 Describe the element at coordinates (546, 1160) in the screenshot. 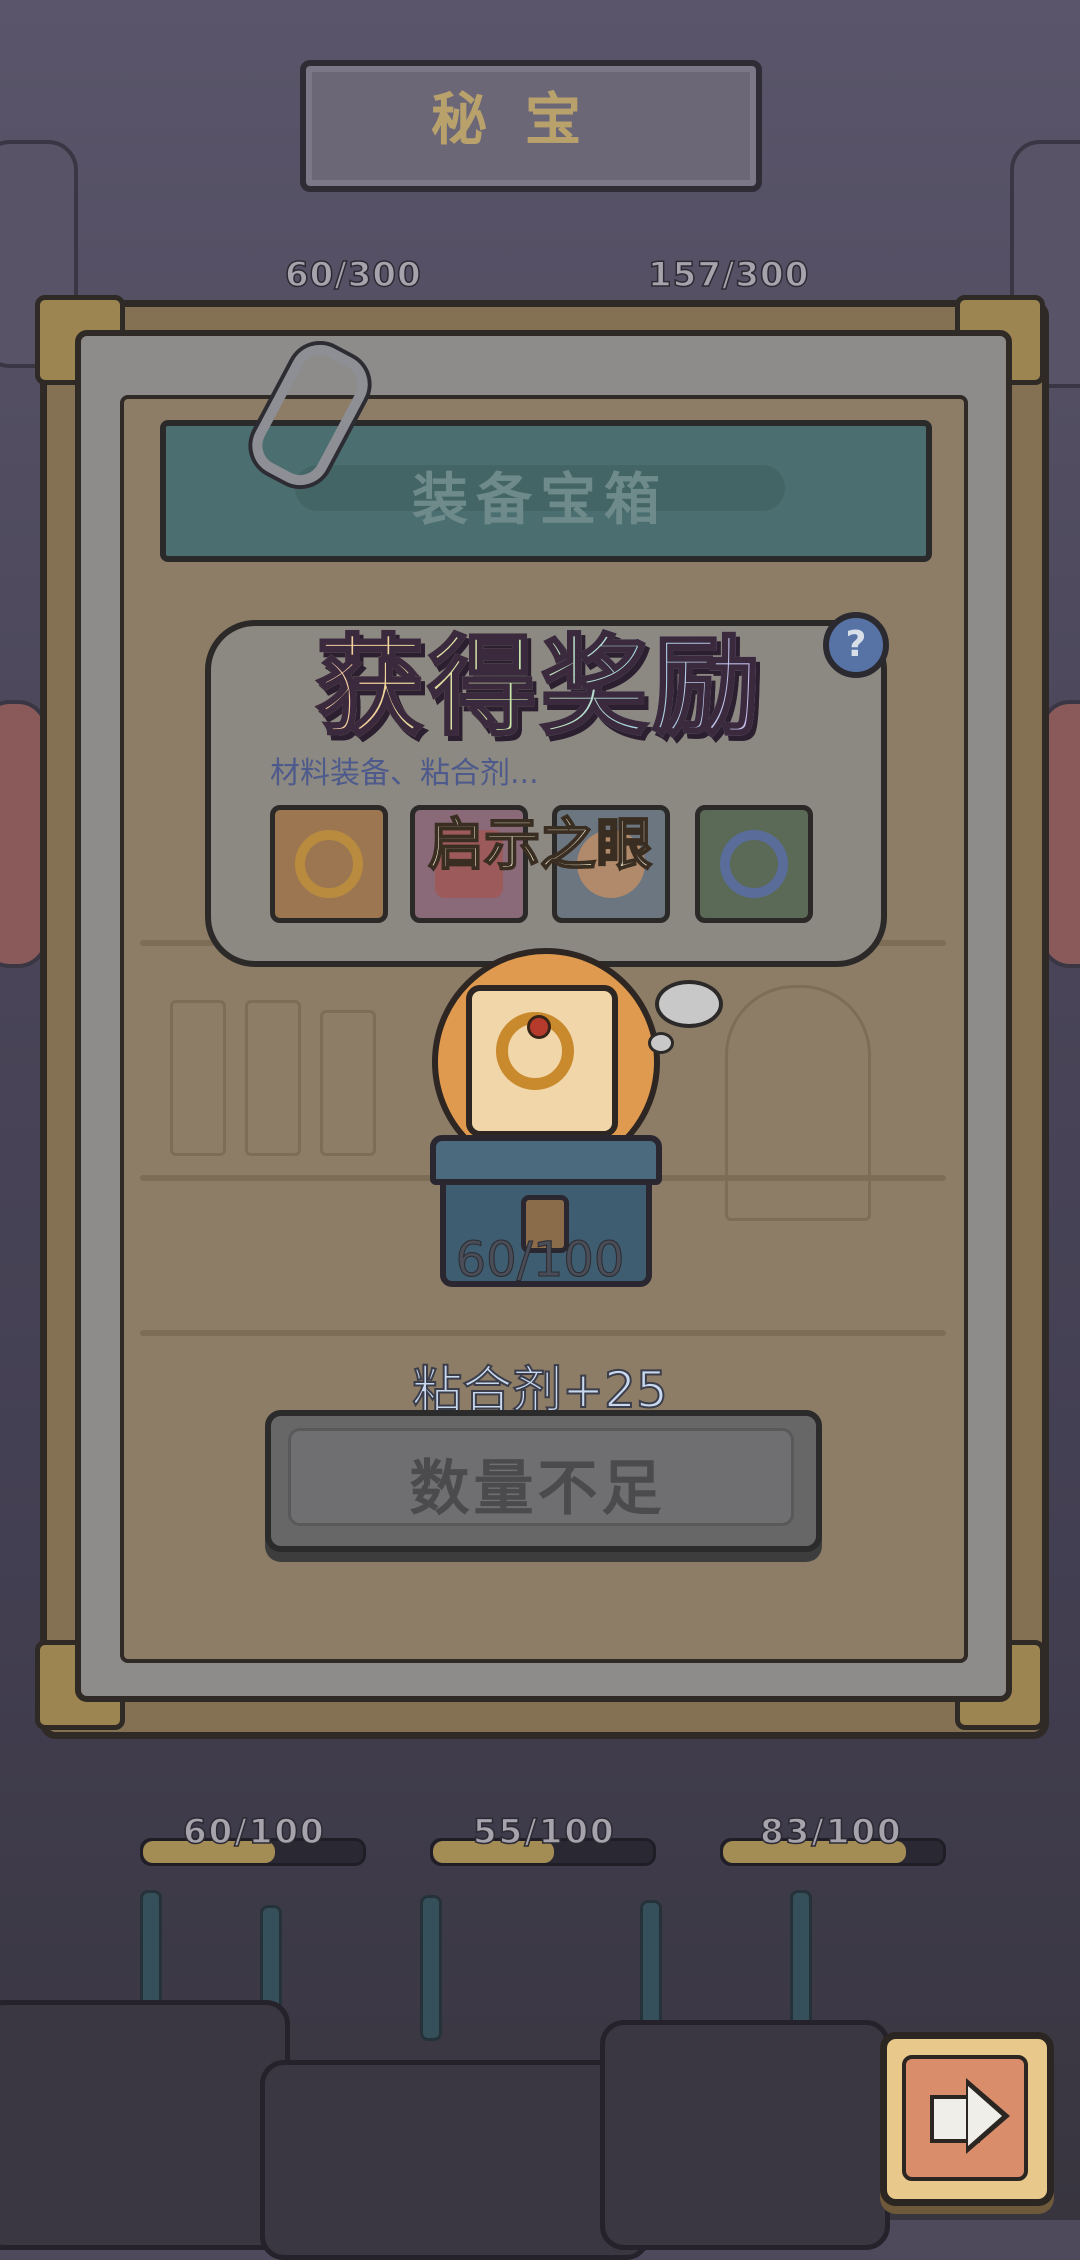

I see `chest-lid` at that location.